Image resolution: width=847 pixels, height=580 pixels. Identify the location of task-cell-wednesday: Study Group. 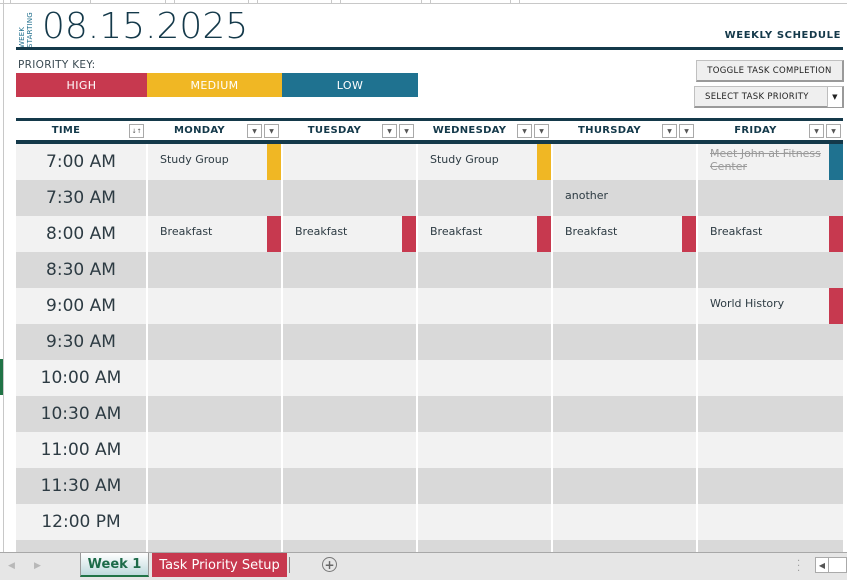
(484, 162).